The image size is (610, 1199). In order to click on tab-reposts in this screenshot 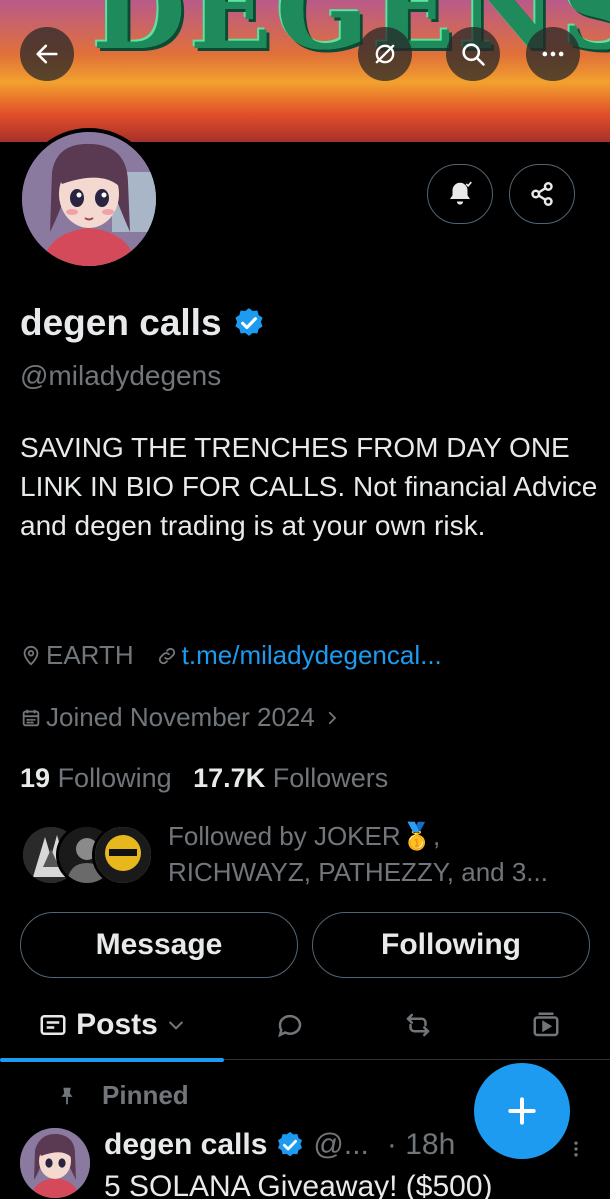, I will do `click(418, 1025)`.